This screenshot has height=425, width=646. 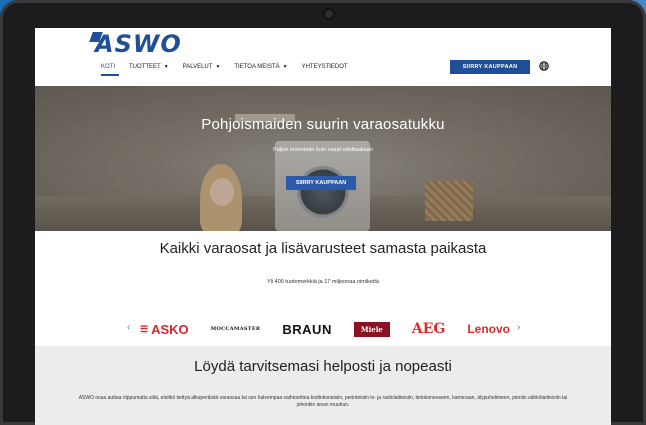 What do you see at coordinates (429, 329) in the screenshot?
I see `brand-logo-aeg: AEG` at bounding box center [429, 329].